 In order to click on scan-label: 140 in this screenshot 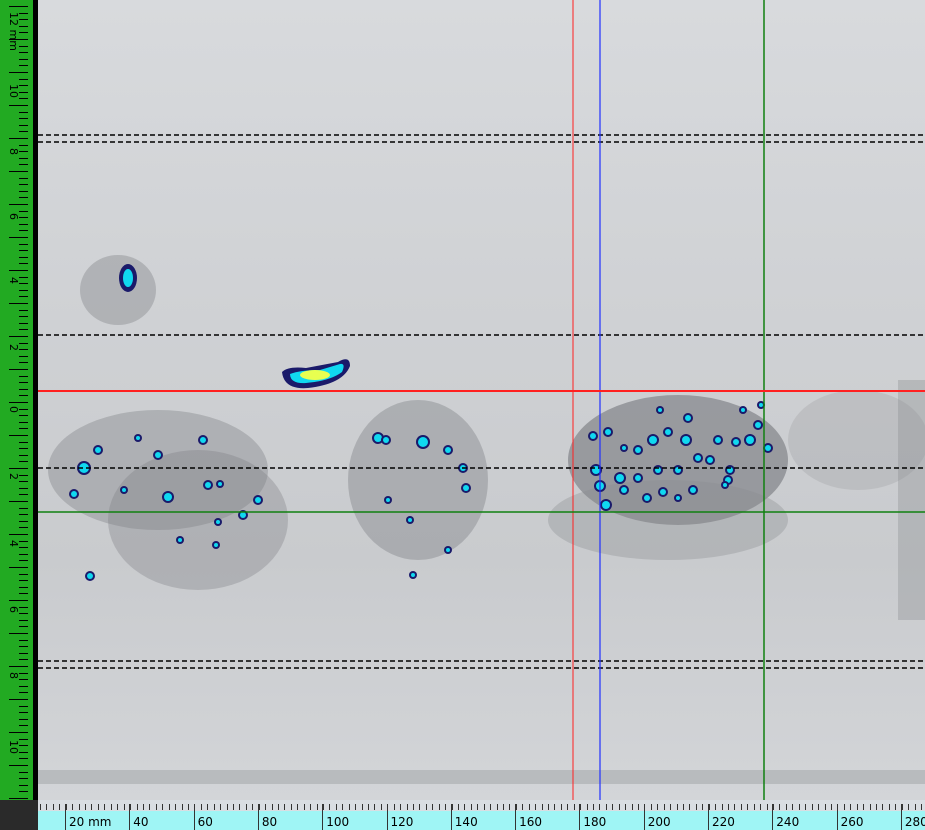, I will do `click(466, 822)`.